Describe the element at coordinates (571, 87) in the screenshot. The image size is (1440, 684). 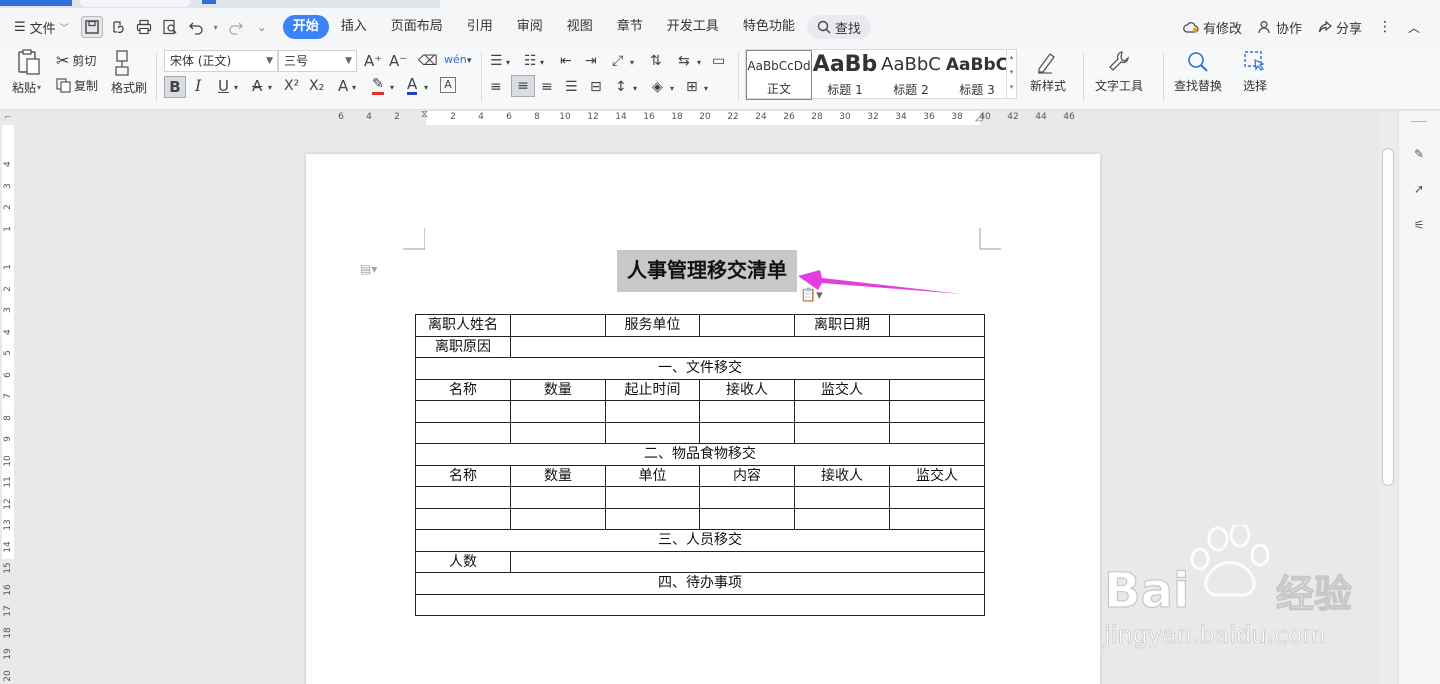
I see `justify-icon: ☰` at that location.